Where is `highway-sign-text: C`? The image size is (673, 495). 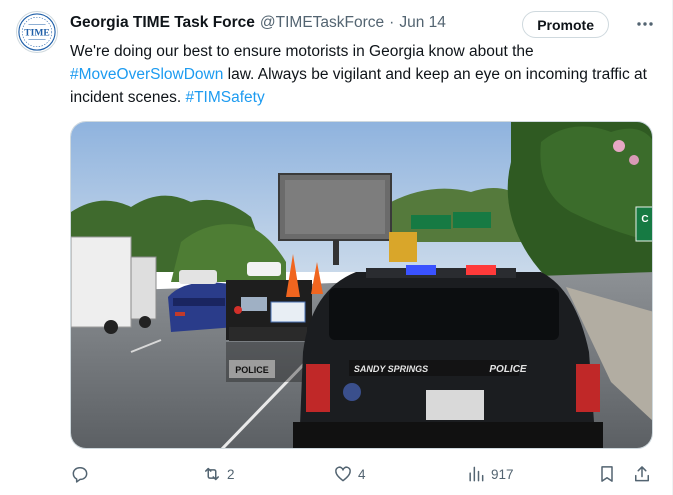 highway-sign-text: C is located at coordinates (644, 219).